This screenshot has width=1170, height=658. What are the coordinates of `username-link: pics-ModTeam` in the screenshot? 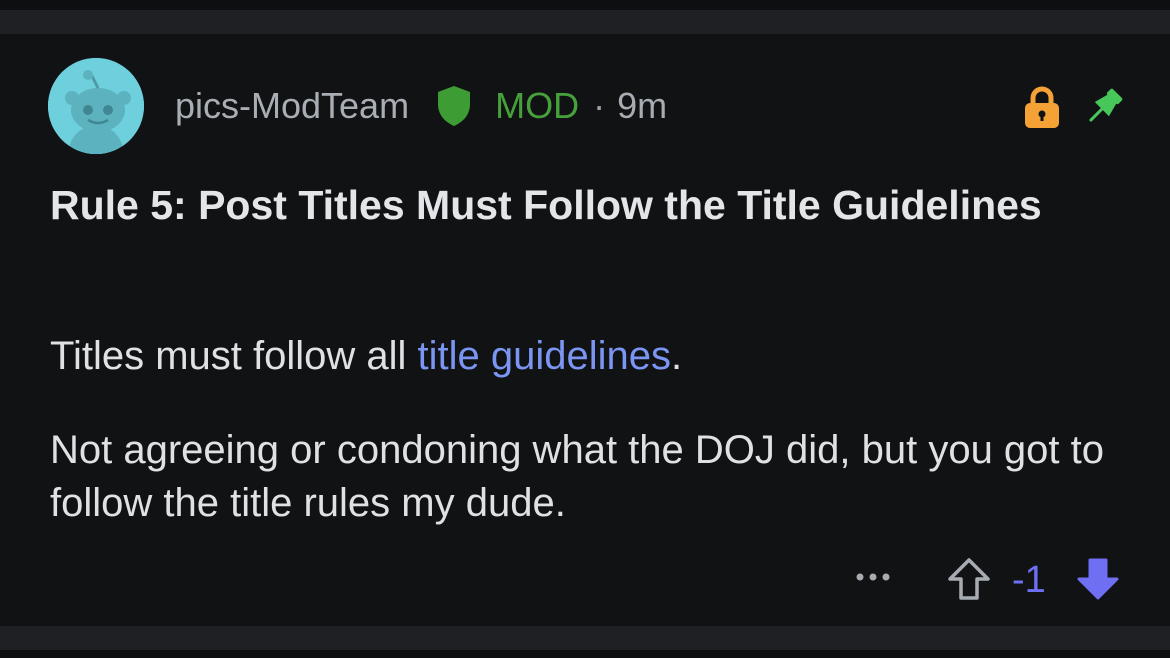 It's located at (292, 106).